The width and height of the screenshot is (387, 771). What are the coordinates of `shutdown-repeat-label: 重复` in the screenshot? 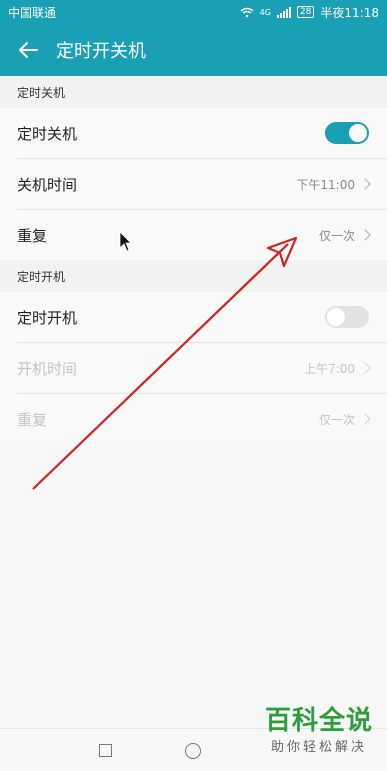 It's located at (32, 235).